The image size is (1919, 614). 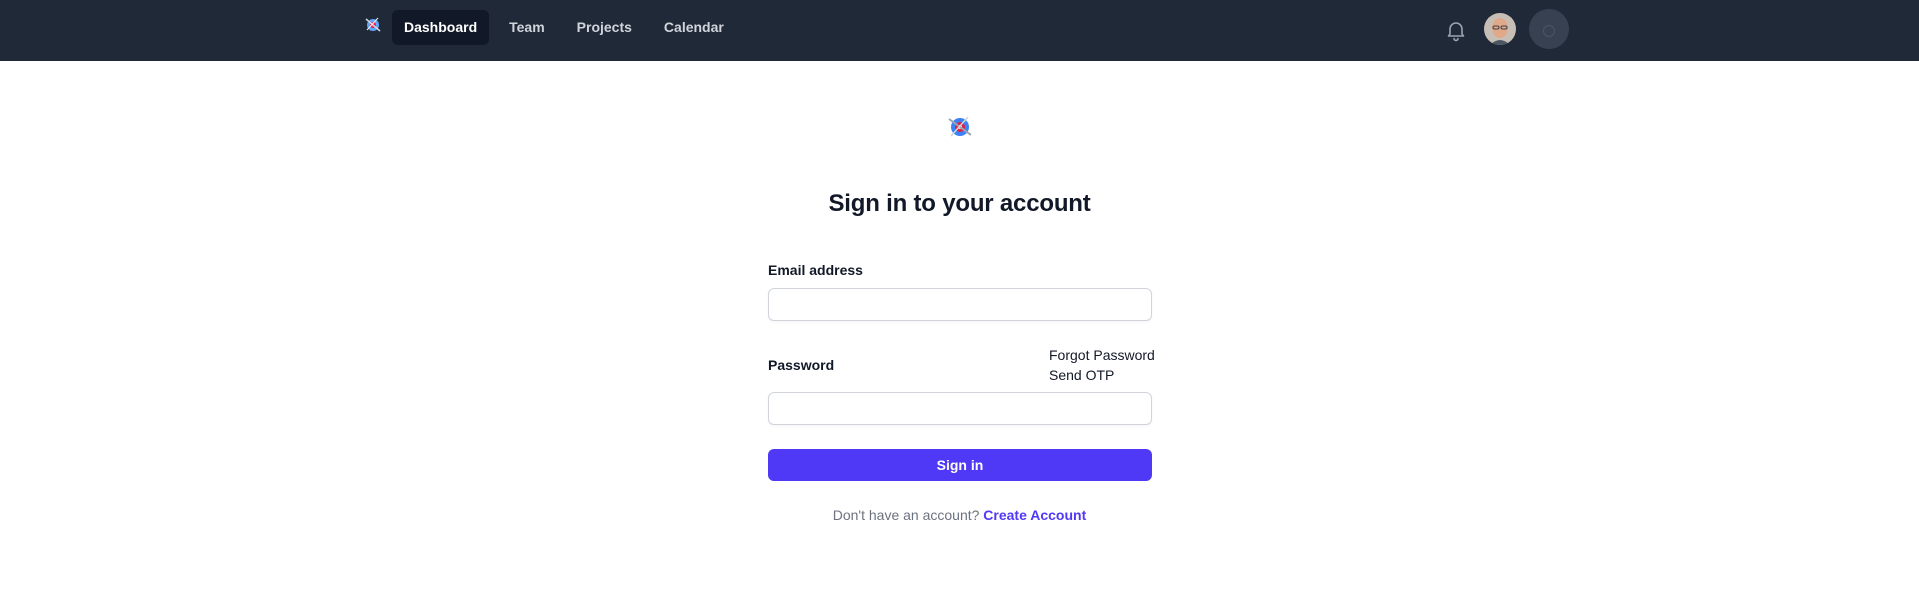 What do you see at coordinates (959, 203) in the screenshot?
I see `page-title: Sign in to your account` at bounding box center [959, 203].